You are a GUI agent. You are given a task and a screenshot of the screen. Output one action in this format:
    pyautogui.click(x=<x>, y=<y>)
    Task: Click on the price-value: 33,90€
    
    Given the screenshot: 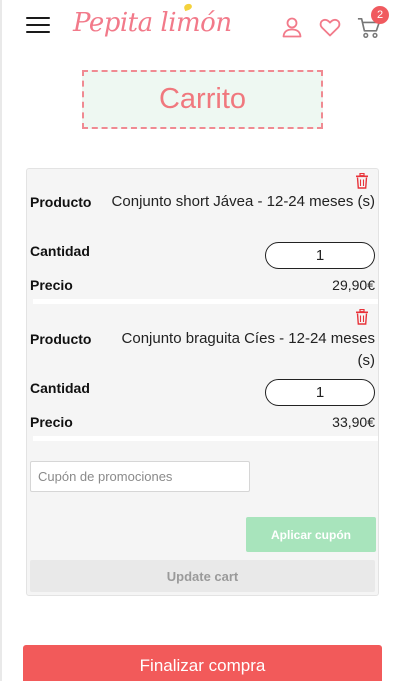 What is the action you would take?
    pyautogui.click(x=353, y=422)
    